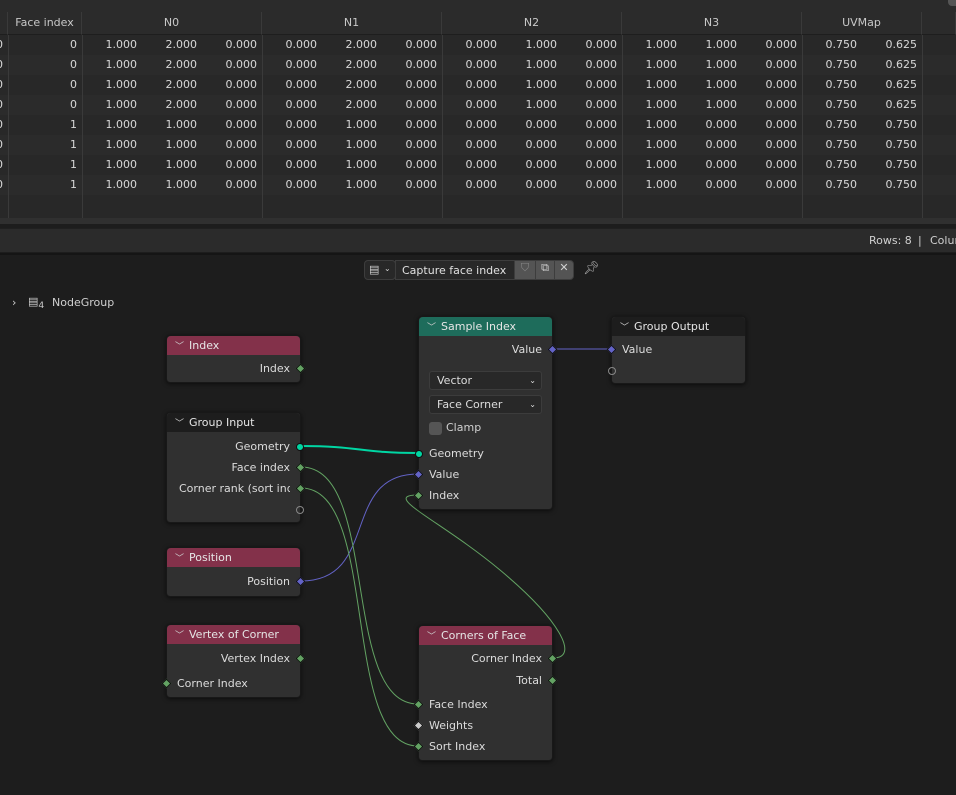 The height and width of the screenshot is (795, 956). Describe the element at coordinates (234, 634) in the screenshot. I see `node-title: Vertex of Corner` at that location.